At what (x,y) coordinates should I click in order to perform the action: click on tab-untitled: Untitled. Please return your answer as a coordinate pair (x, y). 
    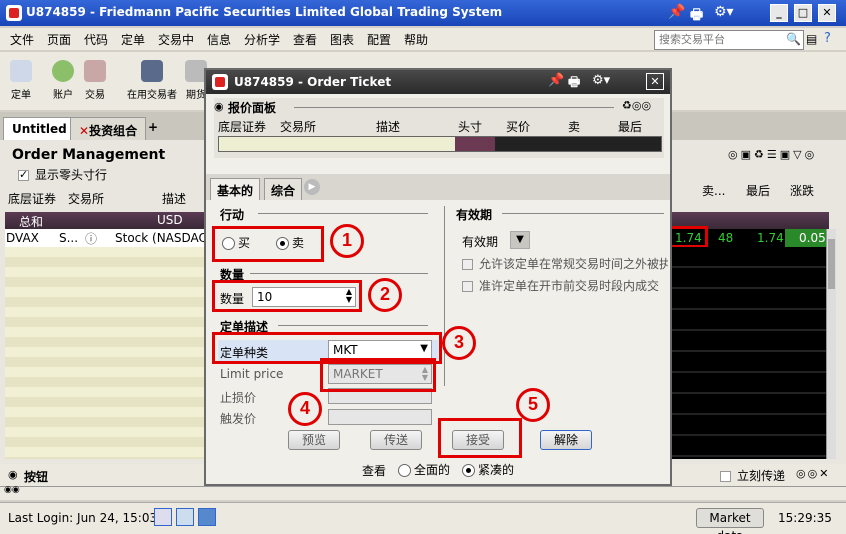
    Looking at the image, I should click on (39, 128).